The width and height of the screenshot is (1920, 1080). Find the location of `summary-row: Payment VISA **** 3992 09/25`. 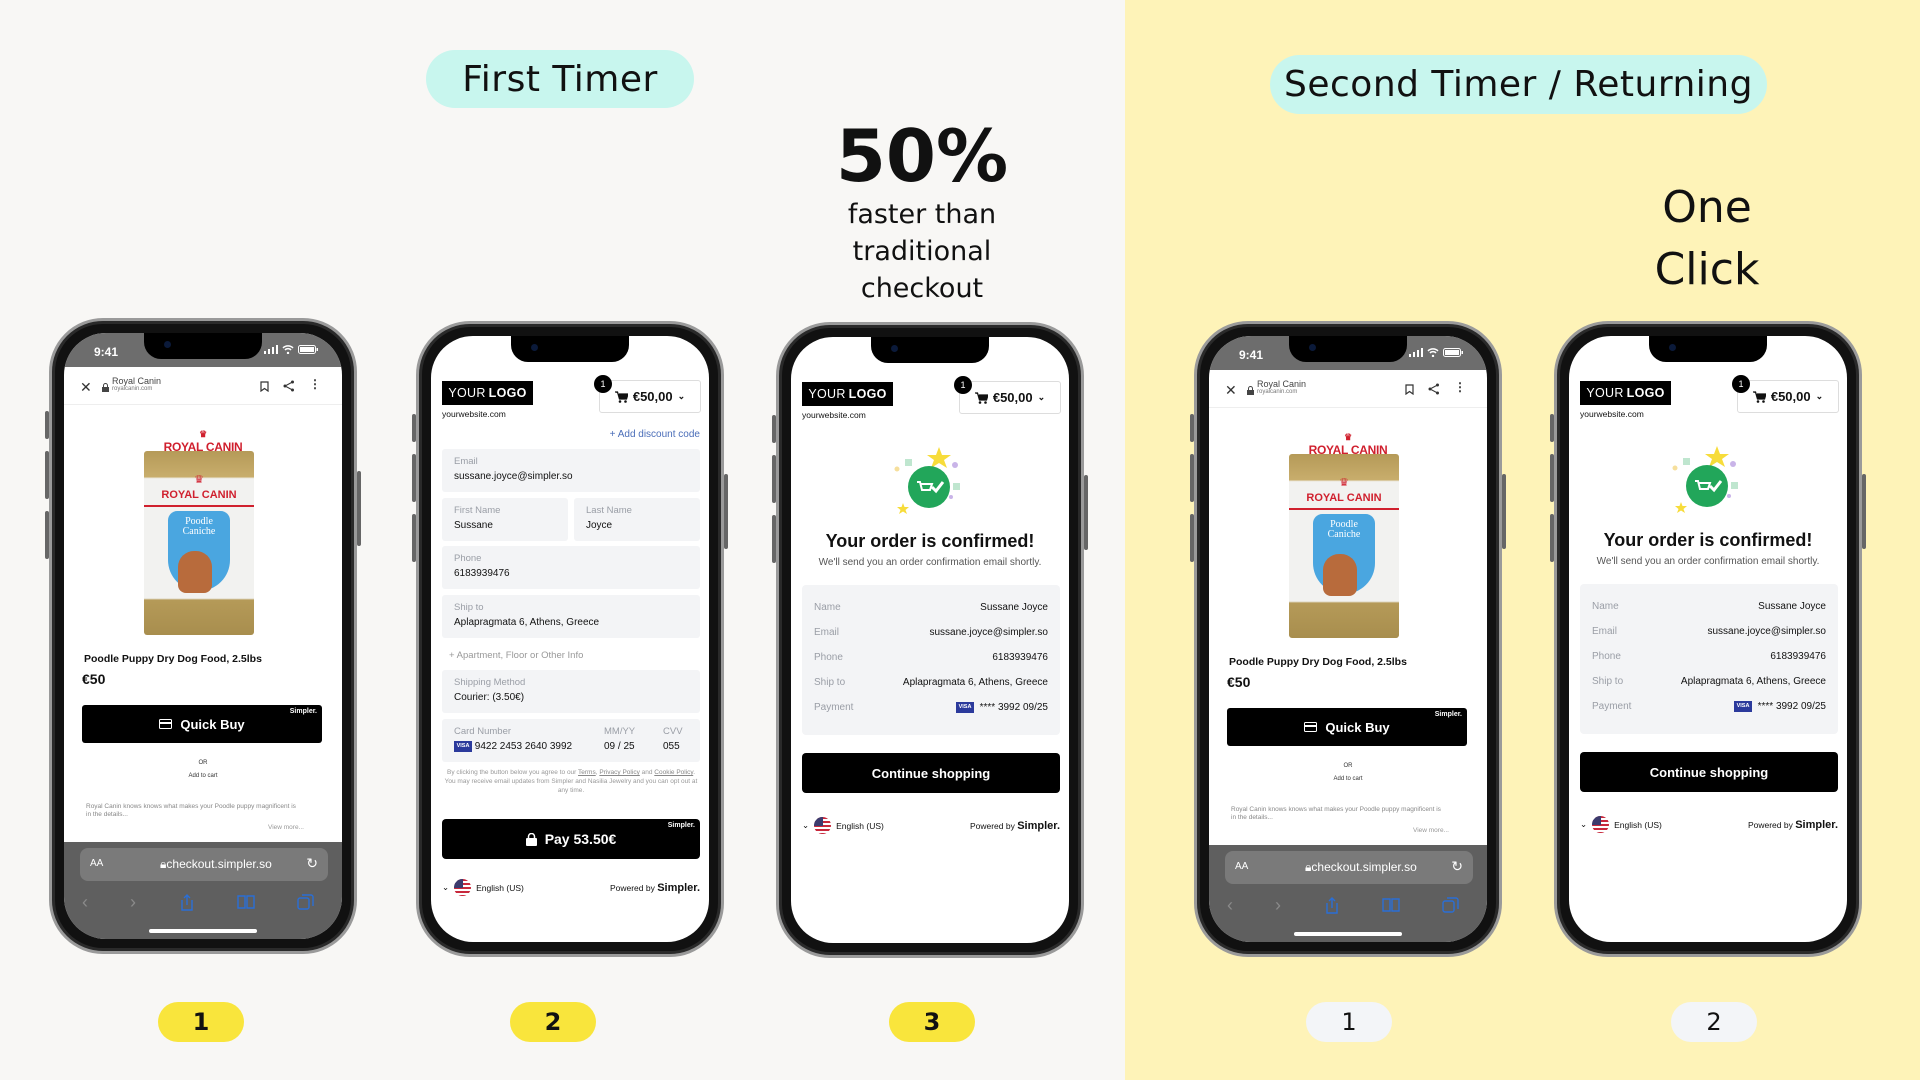

summary-row: Payment VISA **** 3992 09/25 is located at coordinates (1709, 706).